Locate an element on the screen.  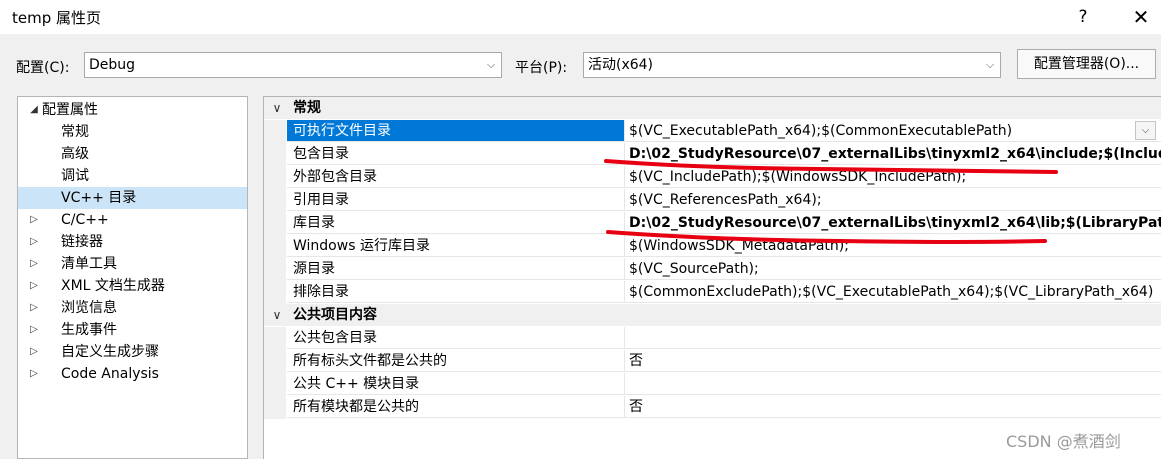
tree-item-vc-directories: VC++ 目录 is located at coordinates (132, 198).